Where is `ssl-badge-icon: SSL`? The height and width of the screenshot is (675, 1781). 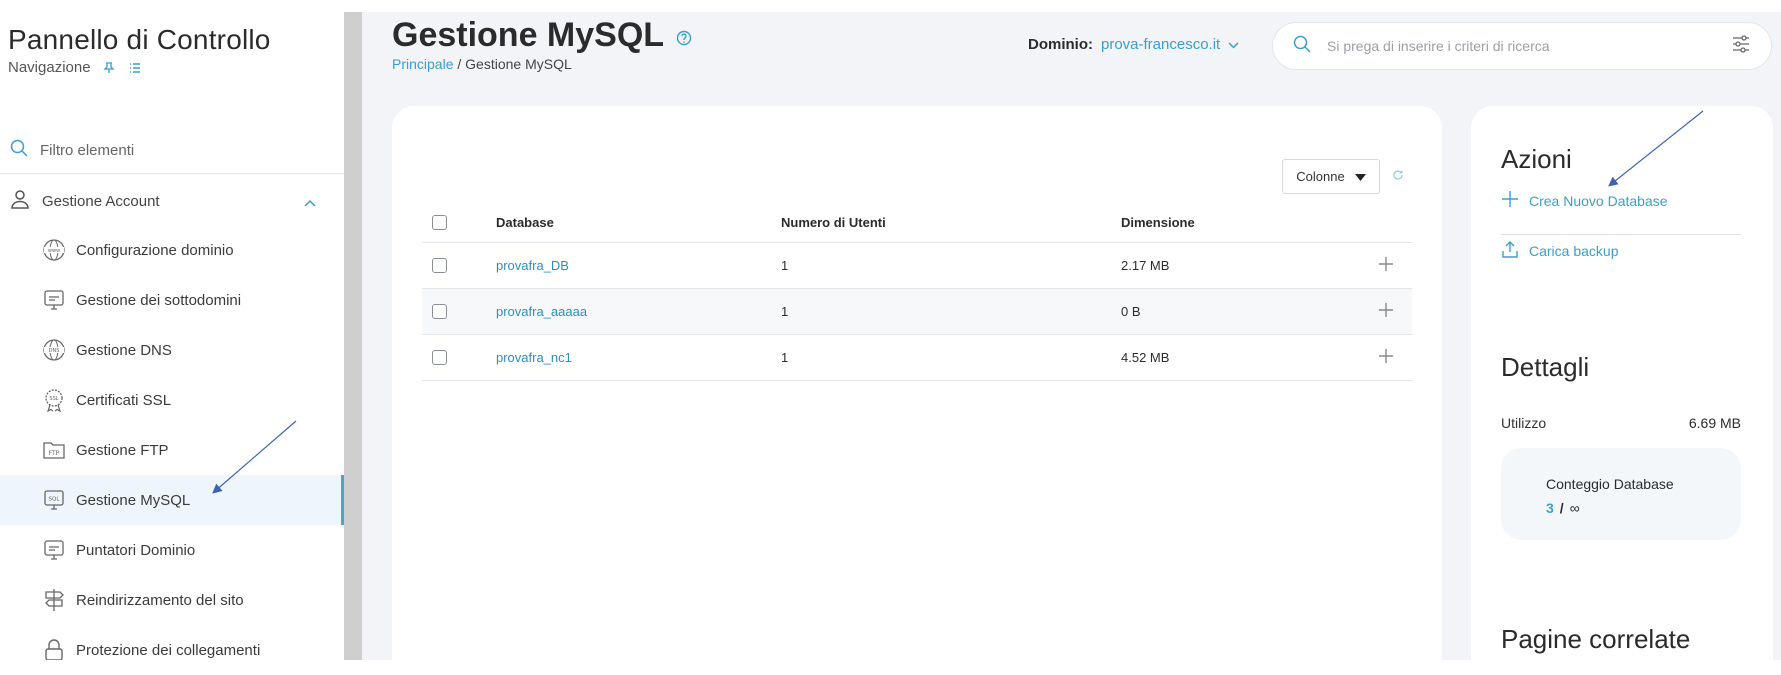
ssl-badge-icon: SSL is located at coordinates (54, 400).